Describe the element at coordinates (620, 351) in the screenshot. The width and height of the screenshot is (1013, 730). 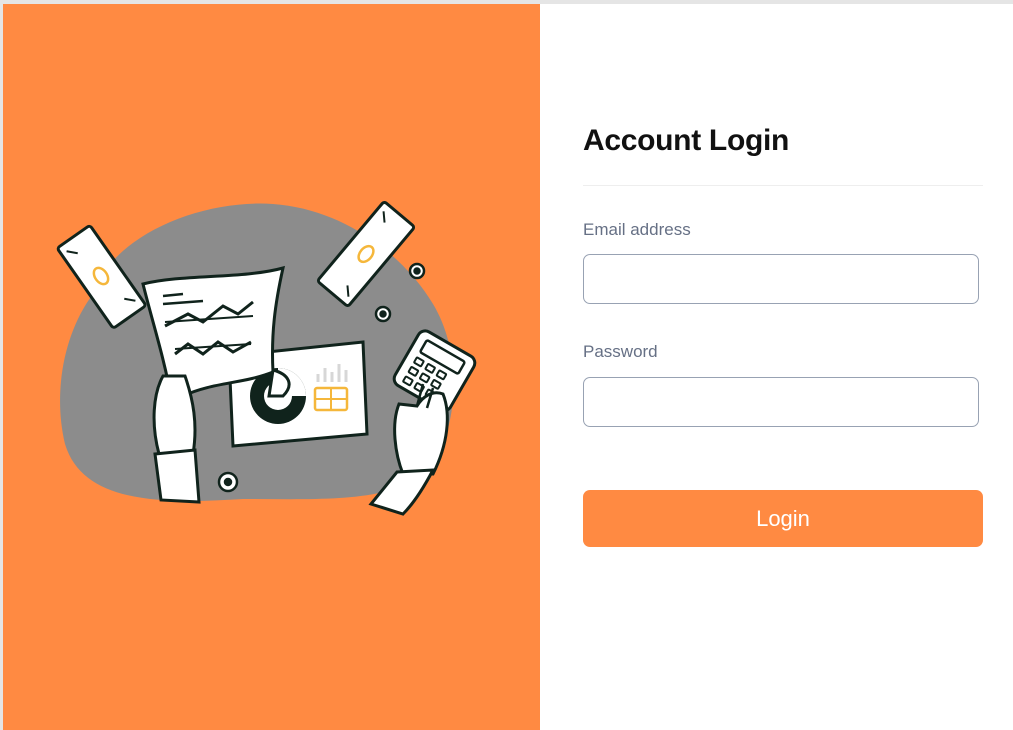
I see `password-label: Password` at that location.